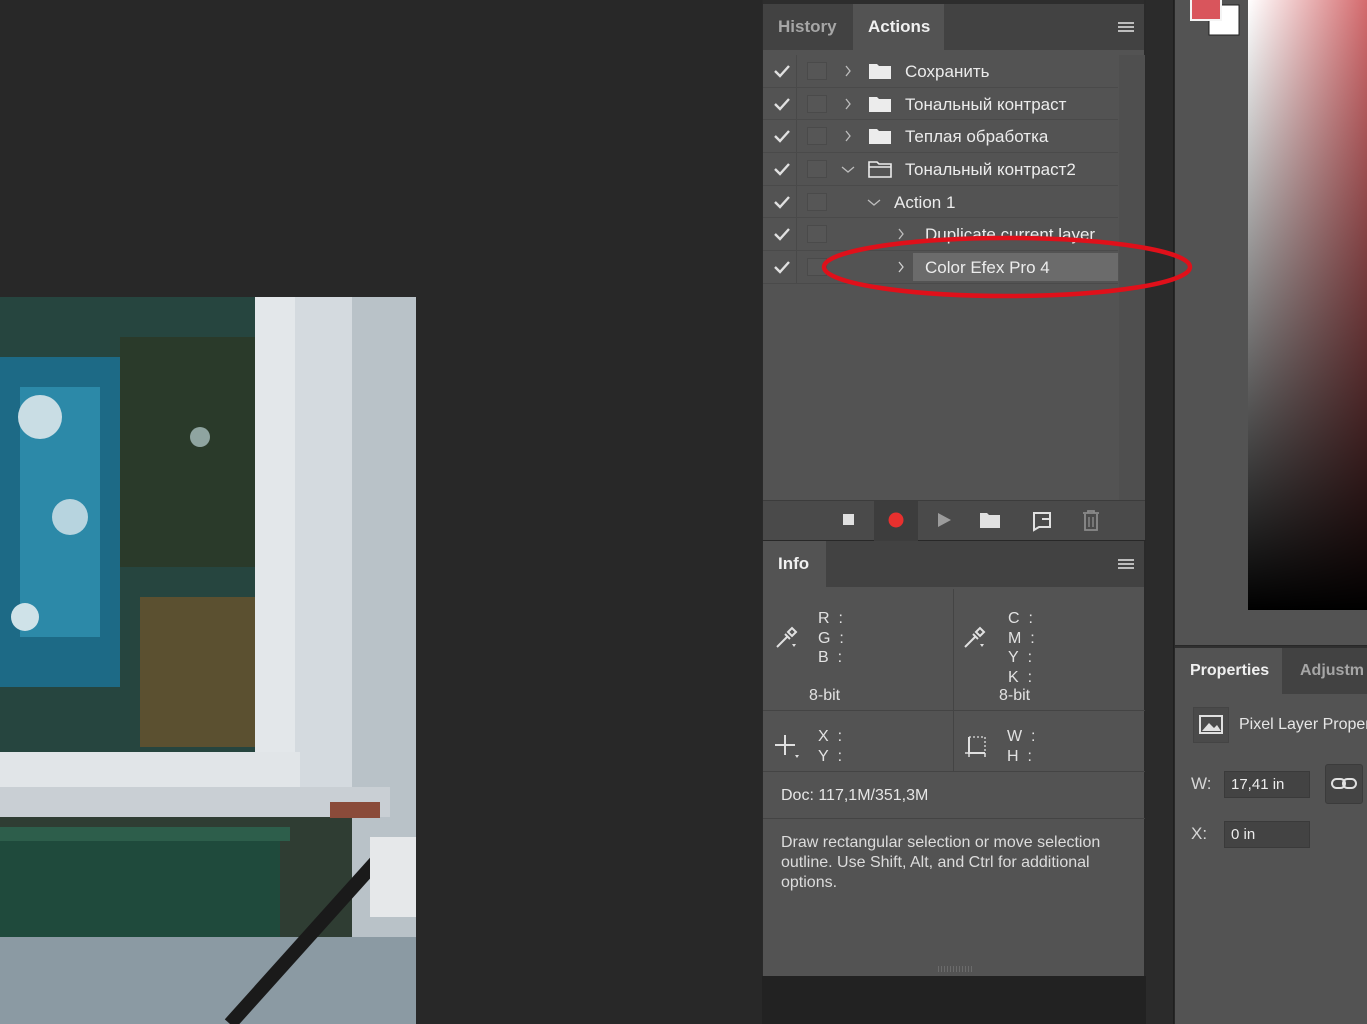 This screenshot has width=1367, height=1024. Describe the element at coordinates (794, 564) in the screenshot. I see `tab-info: Info` at that location.